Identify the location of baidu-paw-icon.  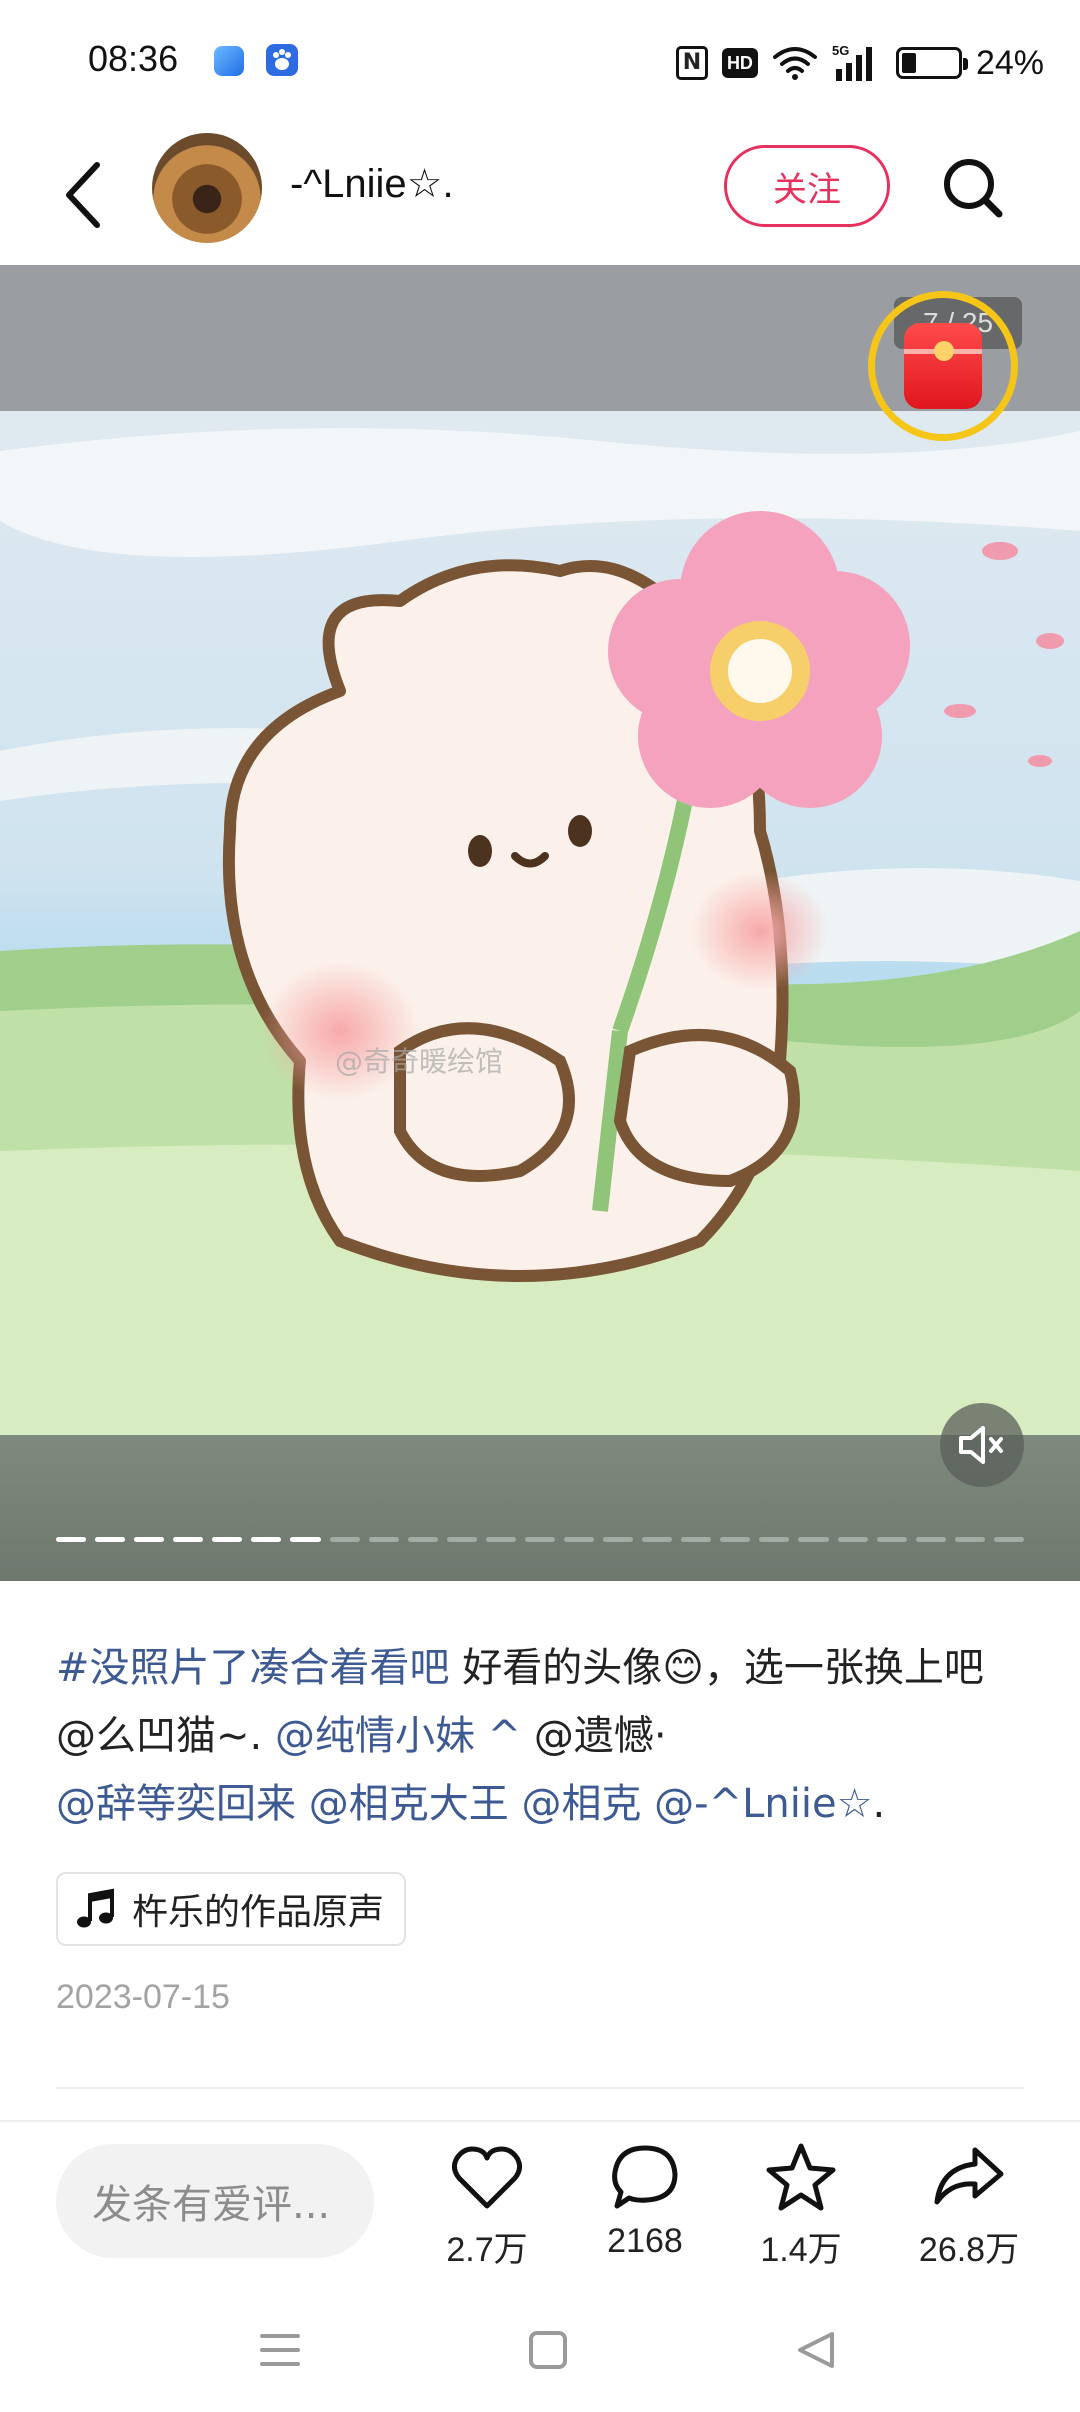
(282, 60).